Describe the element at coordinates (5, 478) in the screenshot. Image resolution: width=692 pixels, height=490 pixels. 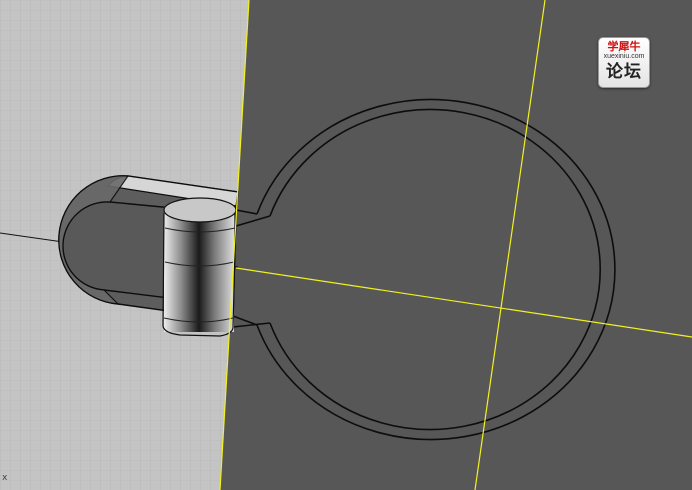
I see `axis-indicator: x` at that location.